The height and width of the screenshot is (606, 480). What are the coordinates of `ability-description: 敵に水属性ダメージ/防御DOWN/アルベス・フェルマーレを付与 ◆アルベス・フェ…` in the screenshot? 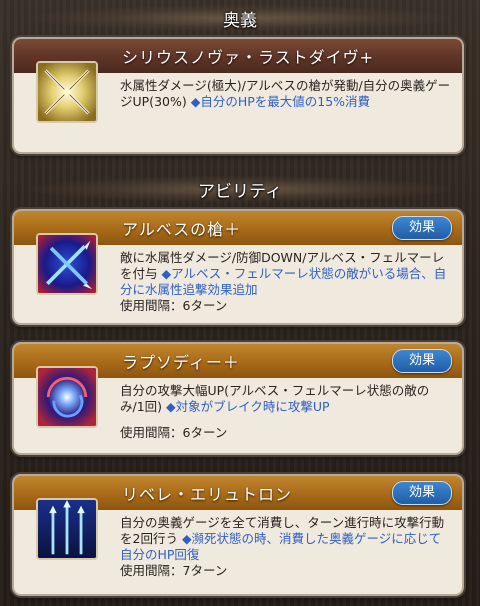 It's located at (286, 282).